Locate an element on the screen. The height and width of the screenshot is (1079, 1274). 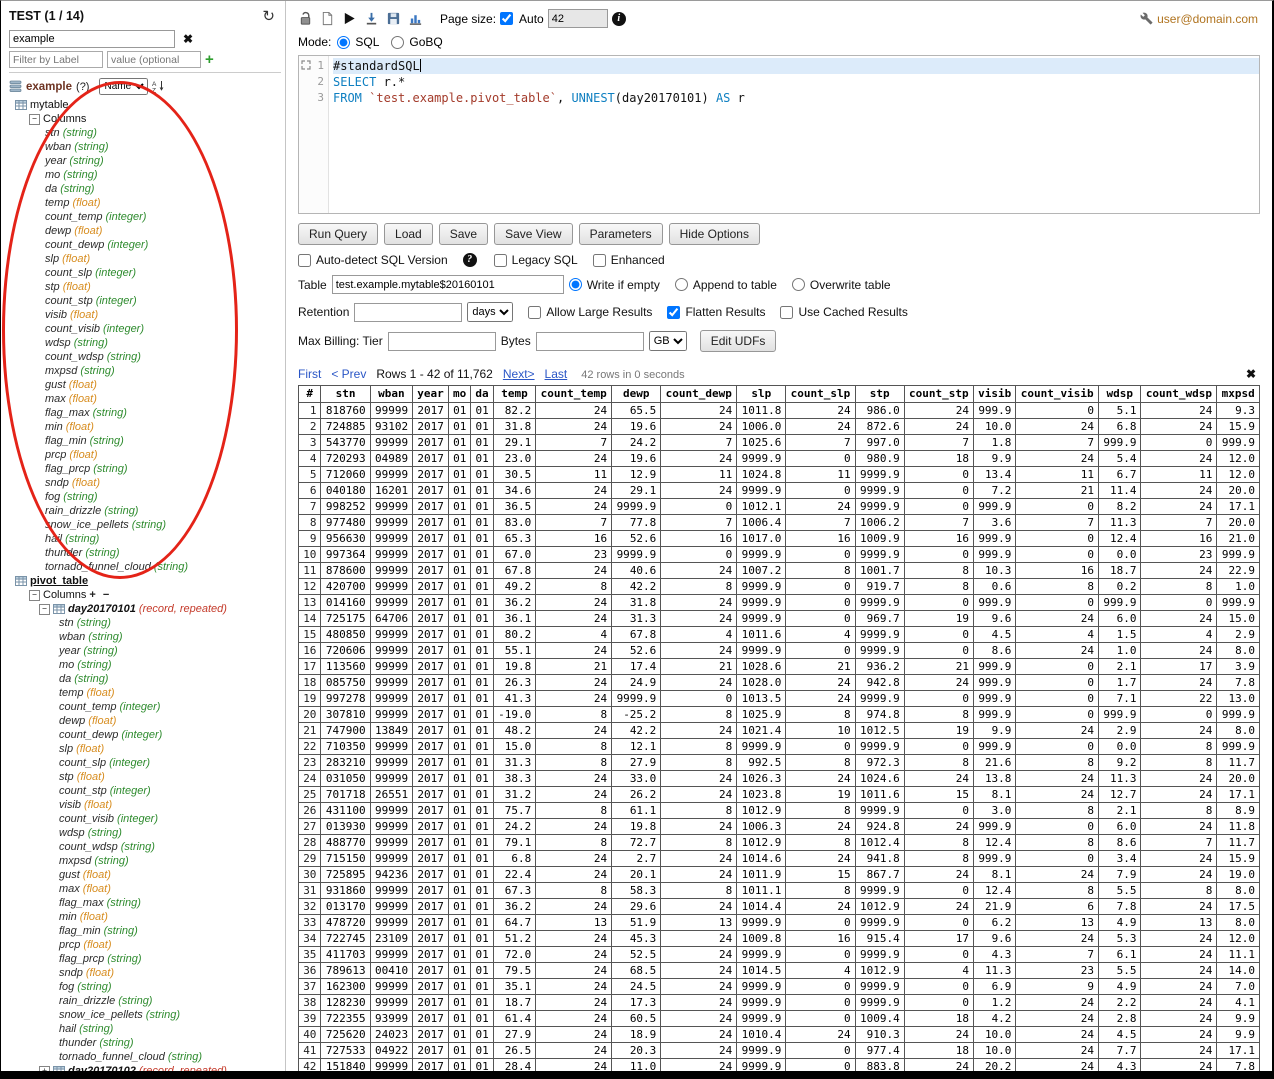
chart-icon is located at coordinates (415, 18).